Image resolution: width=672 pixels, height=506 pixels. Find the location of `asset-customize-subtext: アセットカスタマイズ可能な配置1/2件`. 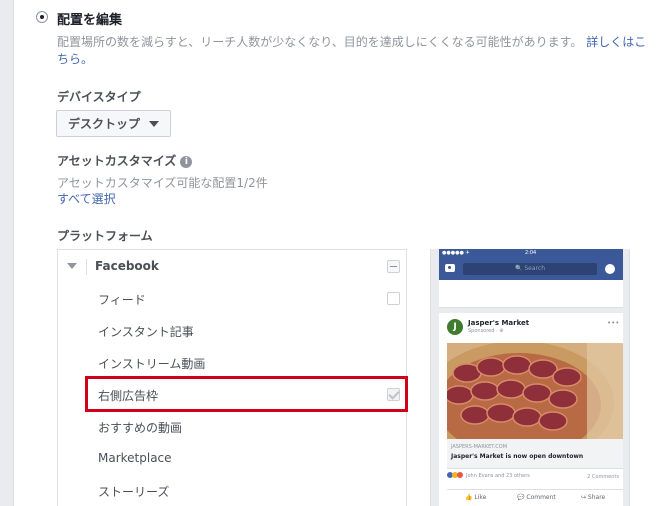

asset-customize-subtext: アセットカスタマイズ可能な配置1/2件 is located at coordinates (162, 183).